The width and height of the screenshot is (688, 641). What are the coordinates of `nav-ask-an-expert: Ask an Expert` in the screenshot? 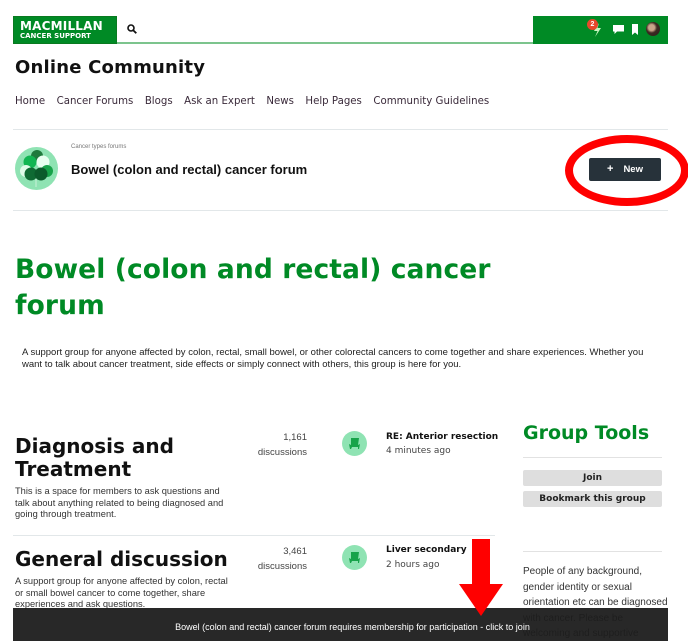 It's located at (219, 101).